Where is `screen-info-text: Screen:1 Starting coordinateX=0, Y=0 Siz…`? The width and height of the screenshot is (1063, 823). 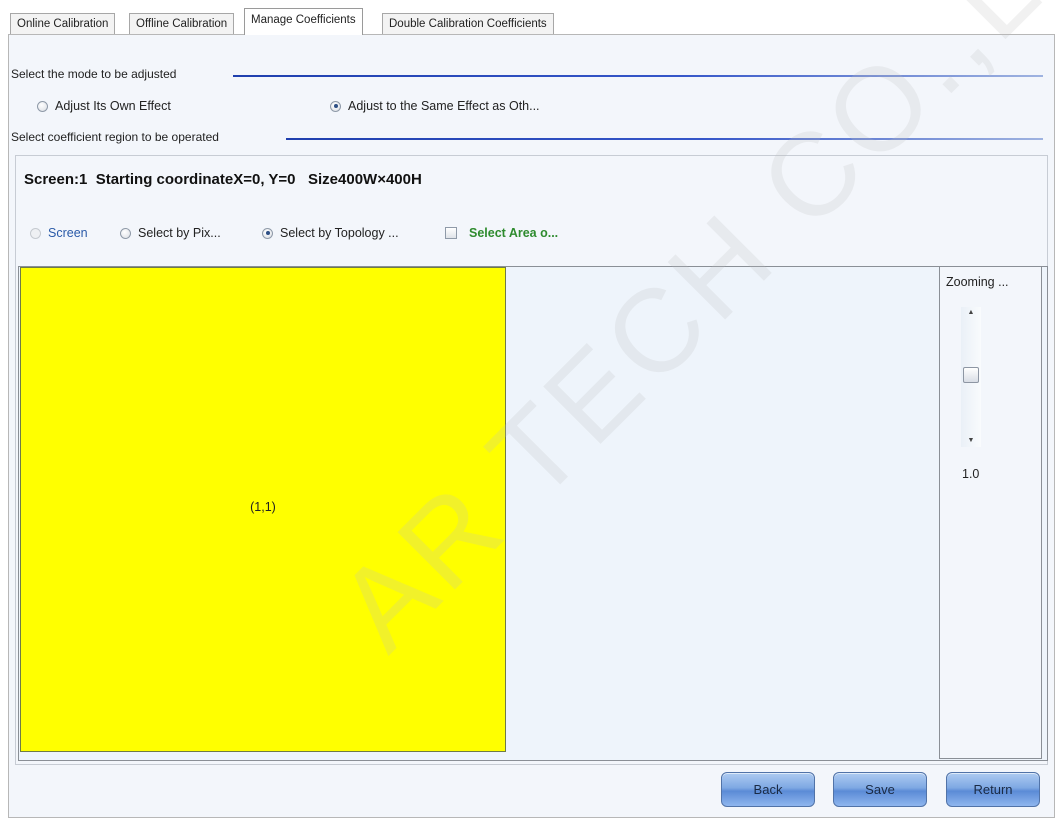 screen-info-text: Screen:1 Starting coordinateX=0, Y=0 Siz… is located at coordinates (223, 179).